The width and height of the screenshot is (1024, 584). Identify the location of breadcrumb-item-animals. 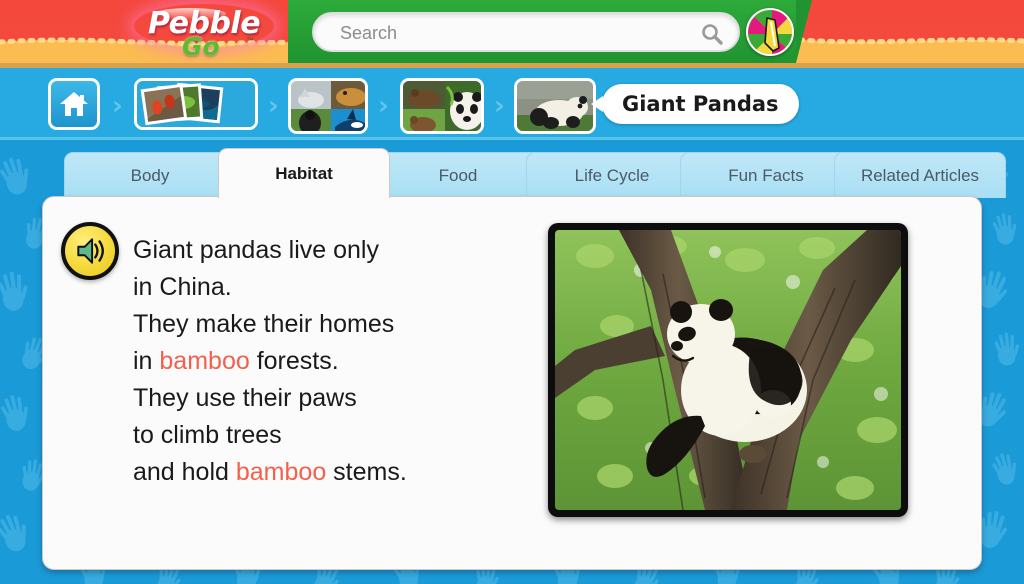
(196, 104).